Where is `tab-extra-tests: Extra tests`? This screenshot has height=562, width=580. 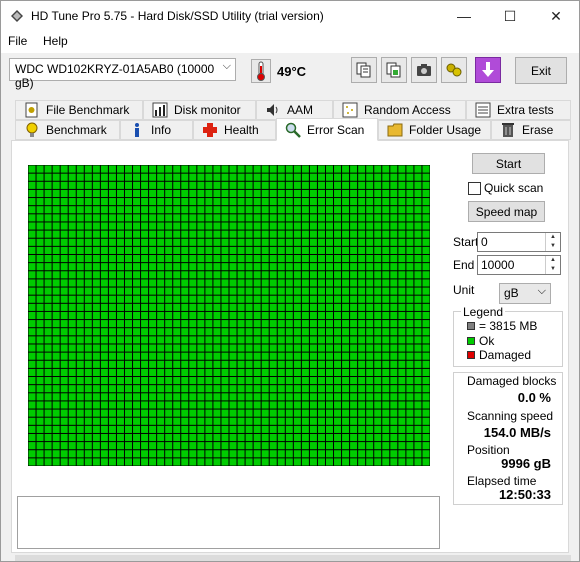
tab-extra-tests: Extra tests is located at coordinates (518, 110).